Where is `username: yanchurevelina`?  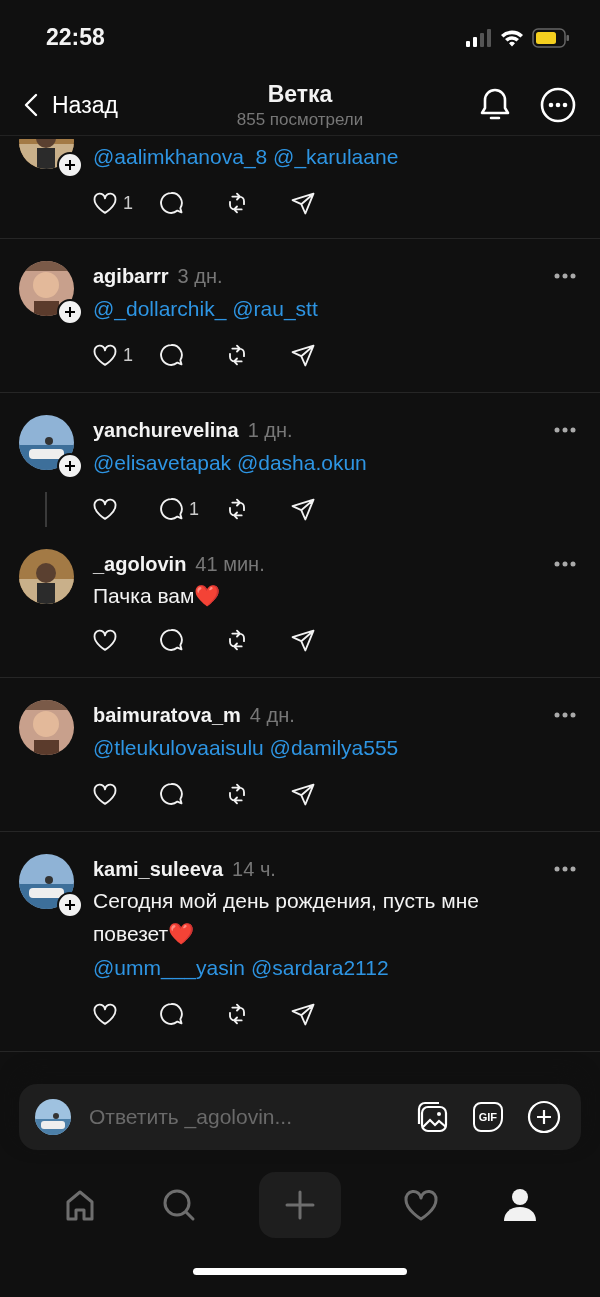
username: yanchurevelina is located at coordinates (166, 430).